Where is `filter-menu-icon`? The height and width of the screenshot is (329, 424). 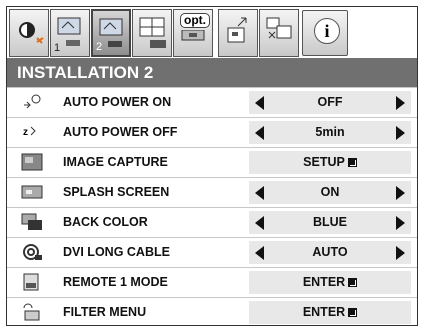
filter-menu-icon is located at coordinates (31, 312).